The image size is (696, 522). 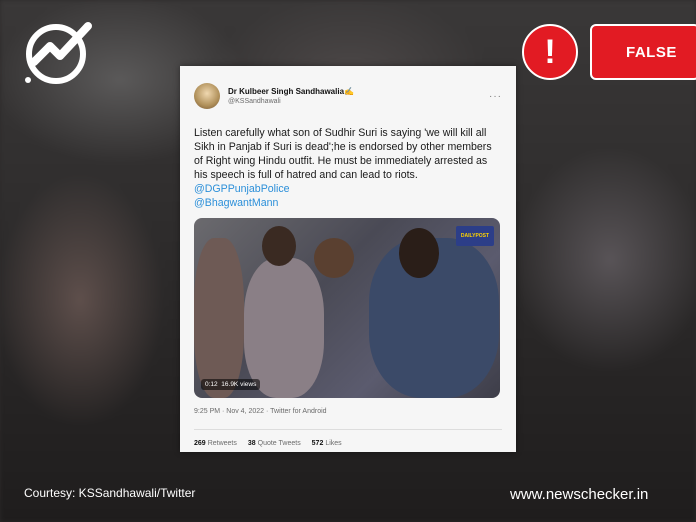 What do you see at coordinates (475, 236) in the screenshot?
I see `channel-logo: DAILYPOST` at bounding box center [475, 236].